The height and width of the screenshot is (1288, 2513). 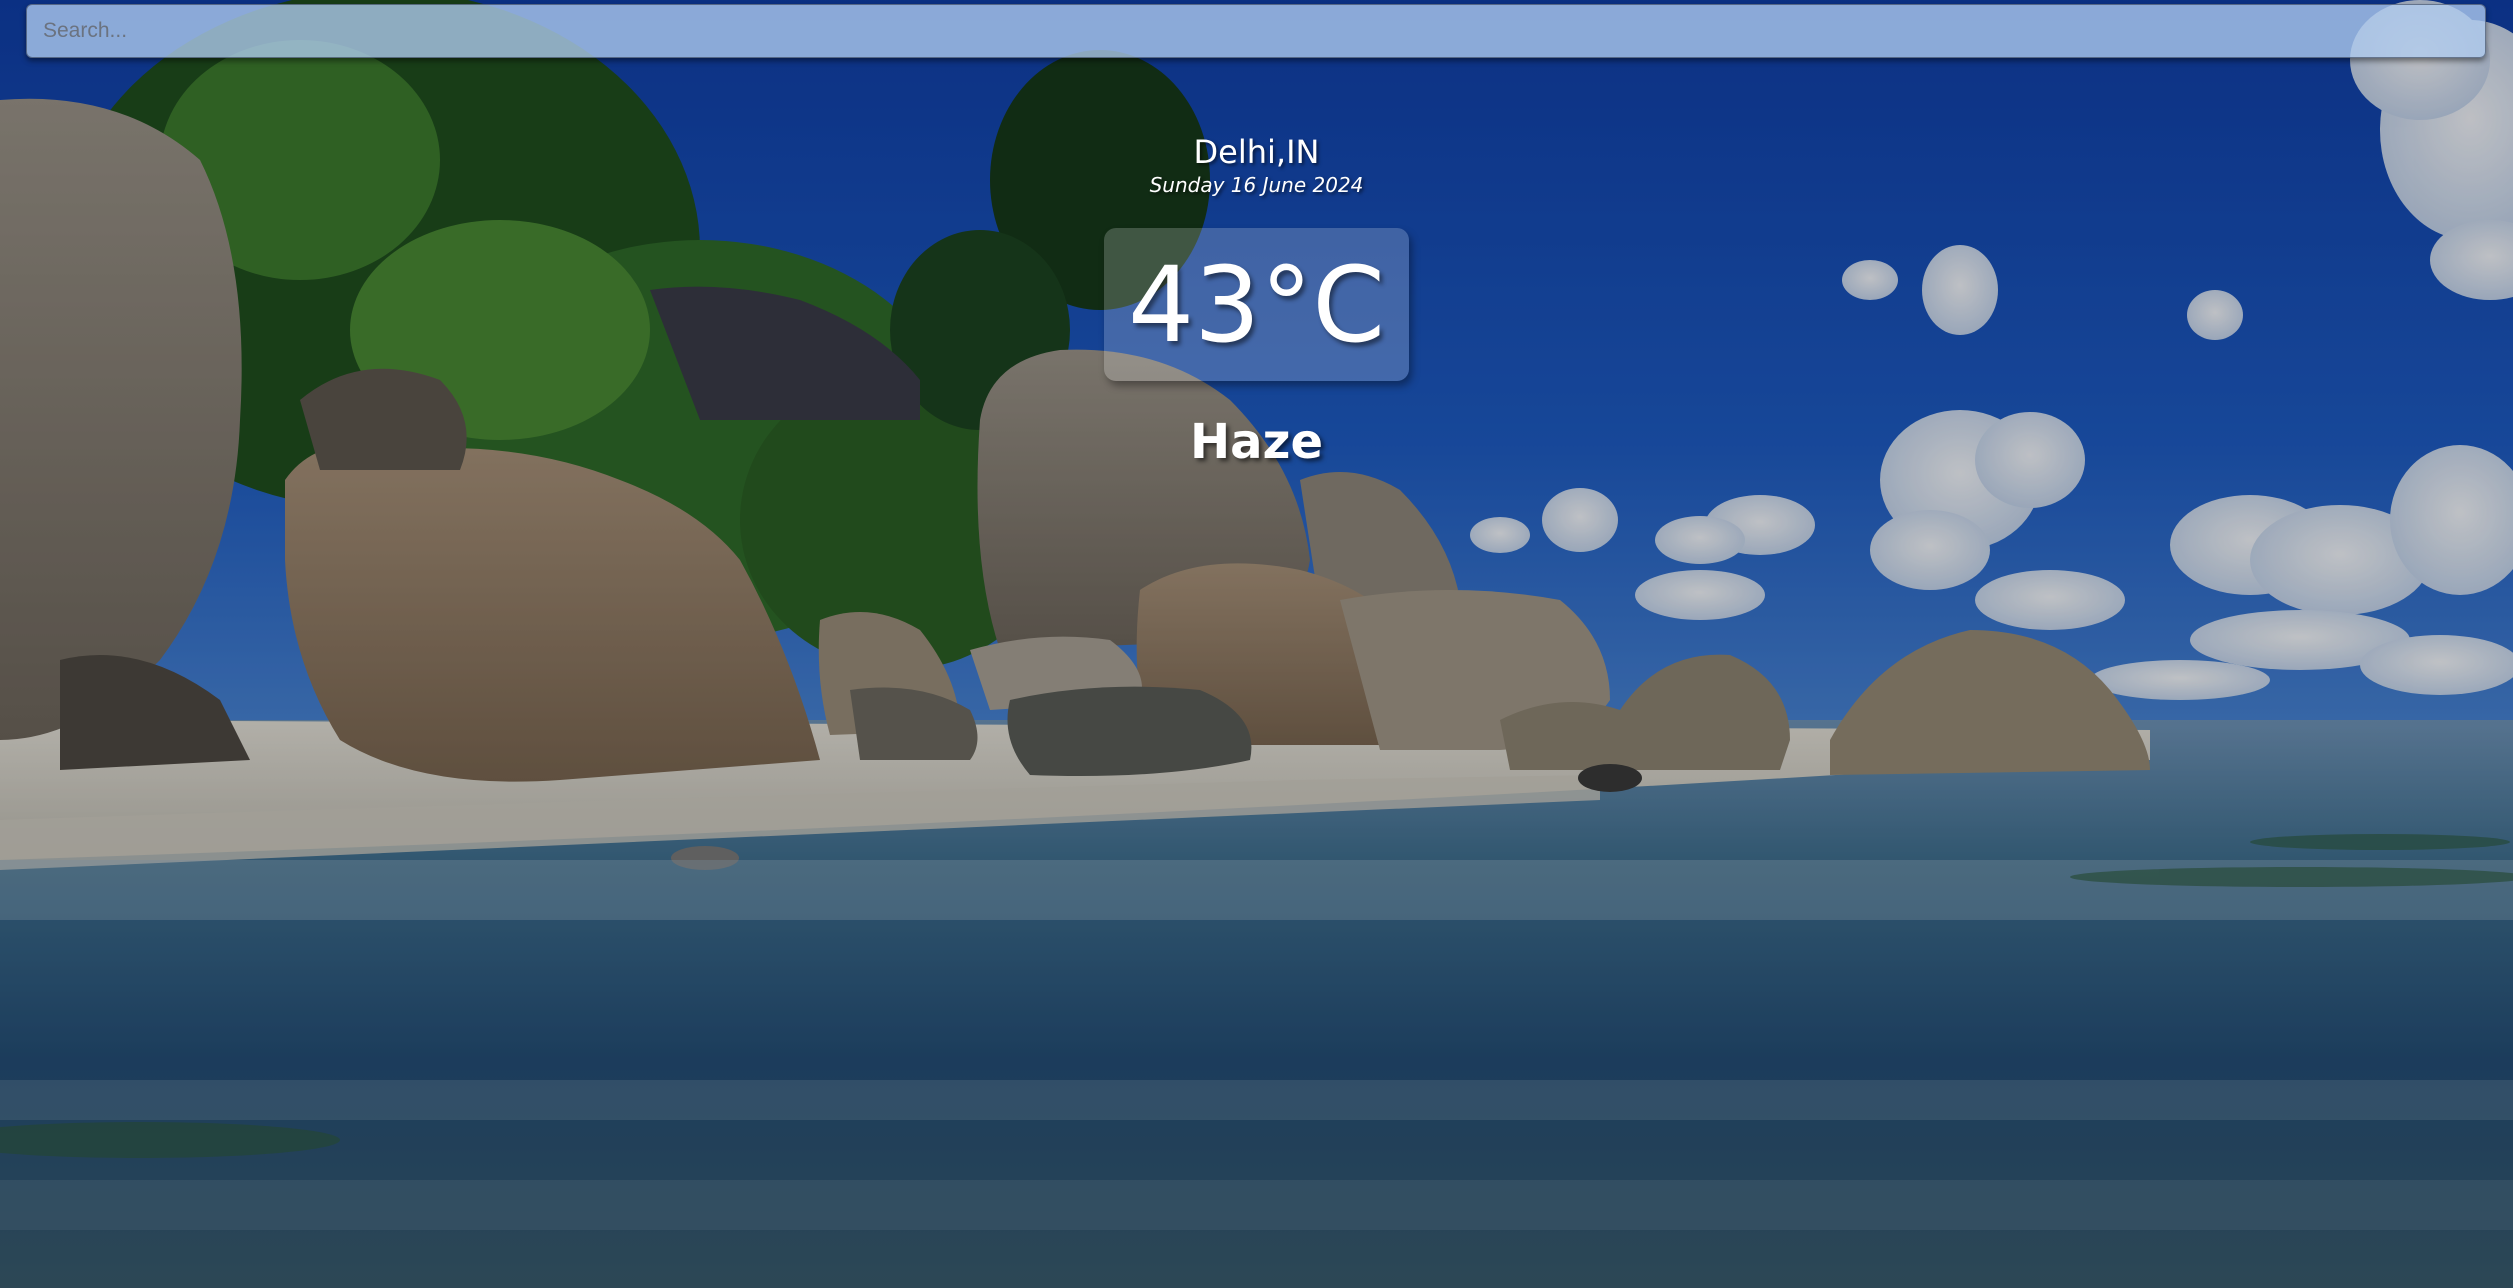 I want to click on weather-condition: Haze, so click(x=1256, y=442).